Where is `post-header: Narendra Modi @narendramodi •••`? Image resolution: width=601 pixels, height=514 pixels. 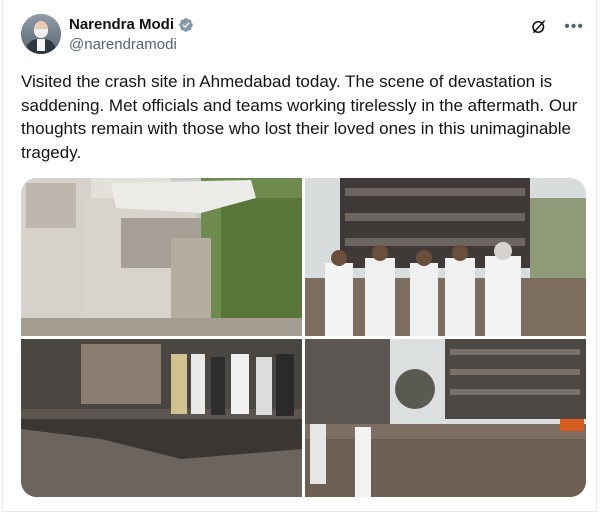 post-header: Narendra Modi @narendramodi ••• is located at coordinates (302, 36).